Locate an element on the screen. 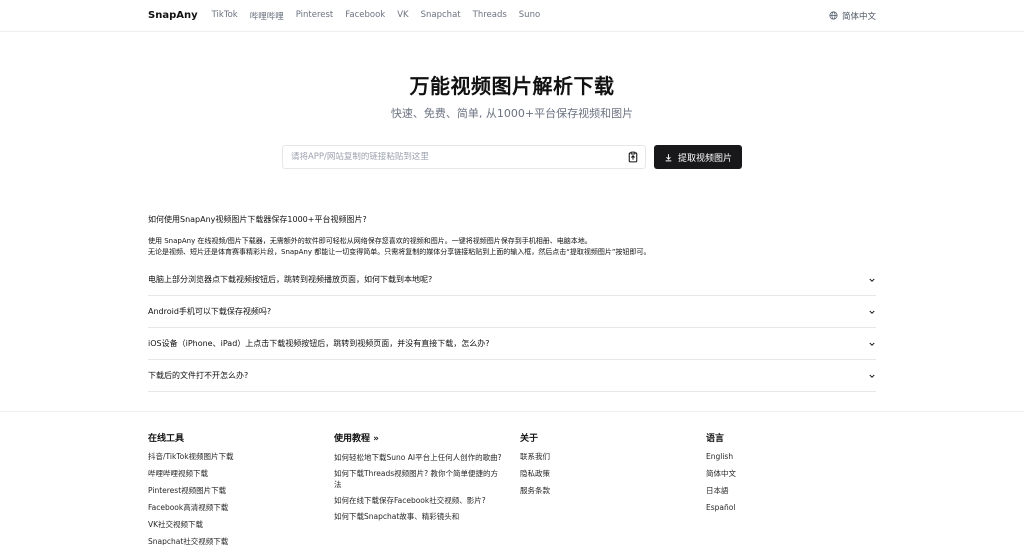  nav-link-threads: Threads is located at coordinates (490, 16).